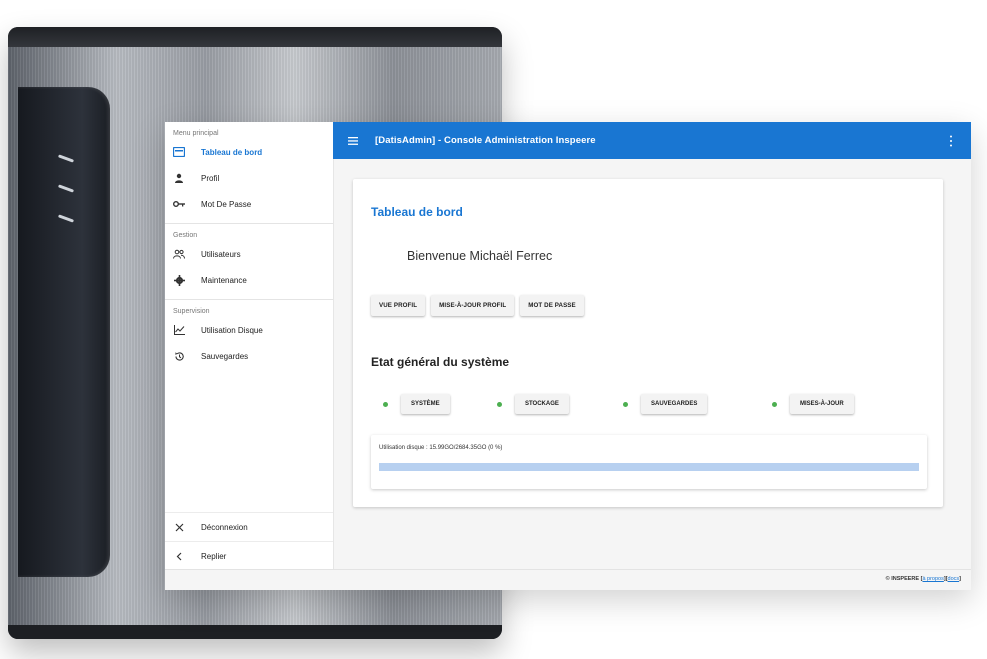  Describe the element at coordinates (249, 178) in the screenshot. I see `sidebar-item-profil: Profil` at that location.